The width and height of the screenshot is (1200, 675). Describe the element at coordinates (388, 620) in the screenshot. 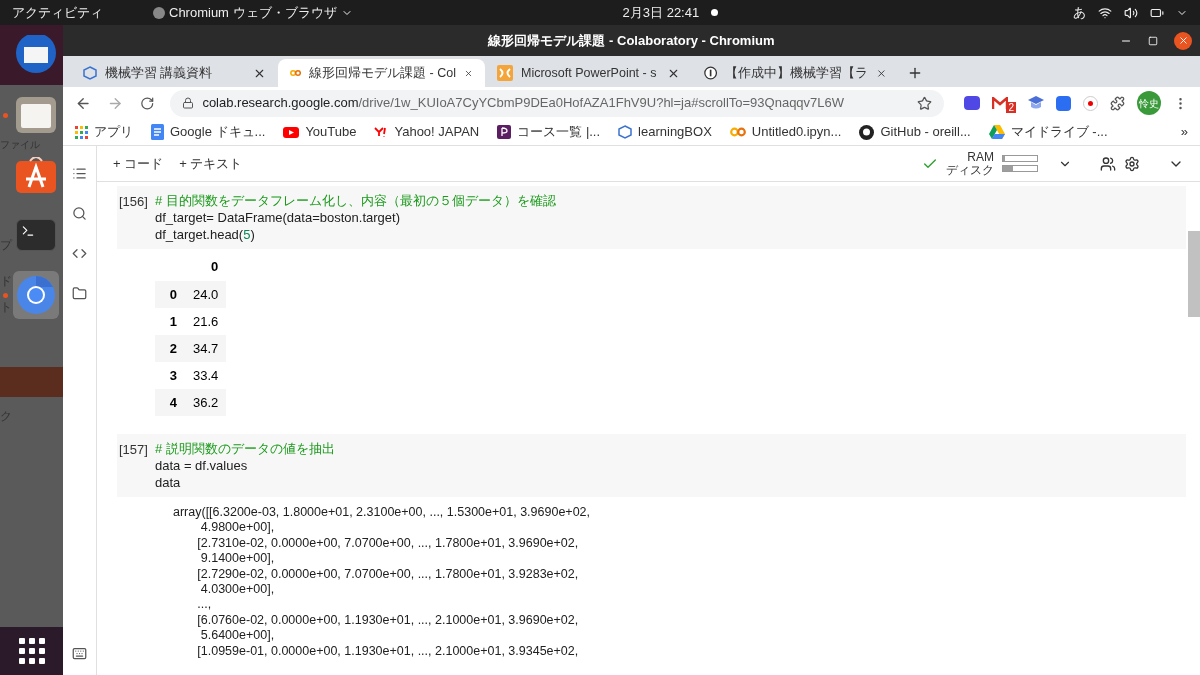

I see `output-line: [6.0760e-02, 0.0000e+00, 1.1930e+01, ..., 2.1000e+01, 3.9690e+02,` at that location.